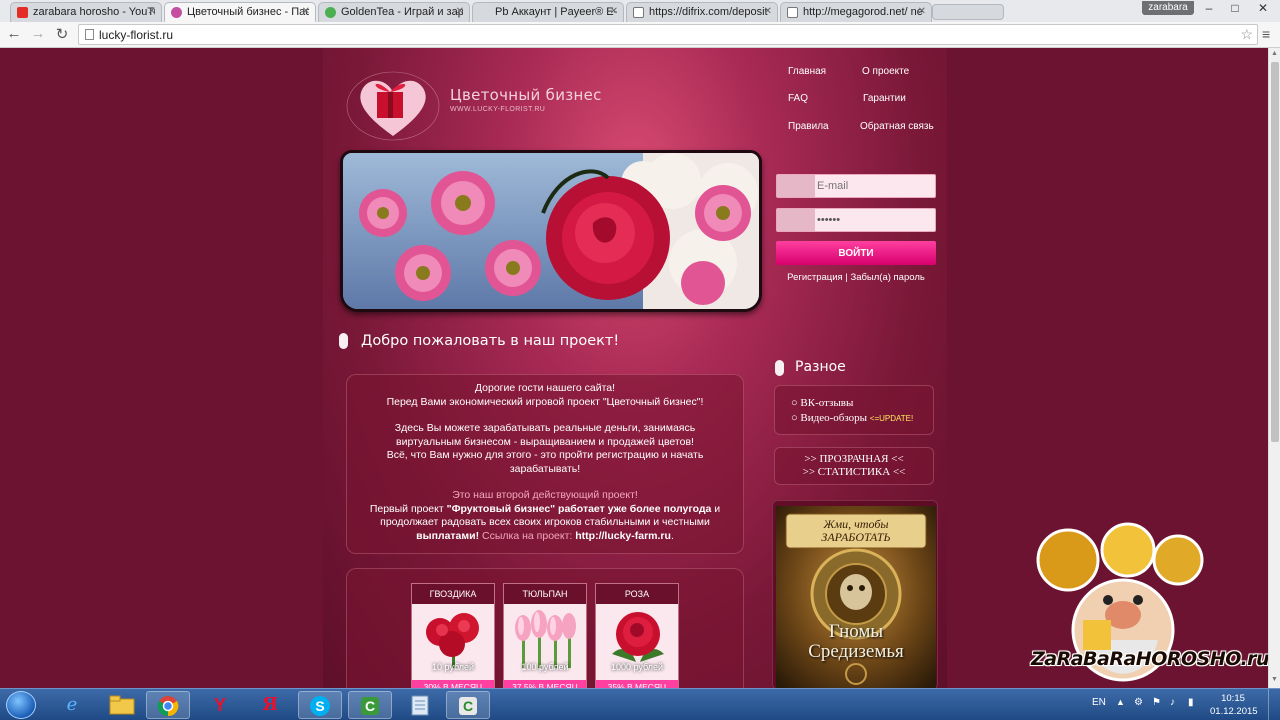 The image size is (1280, 720). What do you see at coordinates (320, 705) in the screenshot?
I see `skype-icon: S` at bounding box center [320, 705].